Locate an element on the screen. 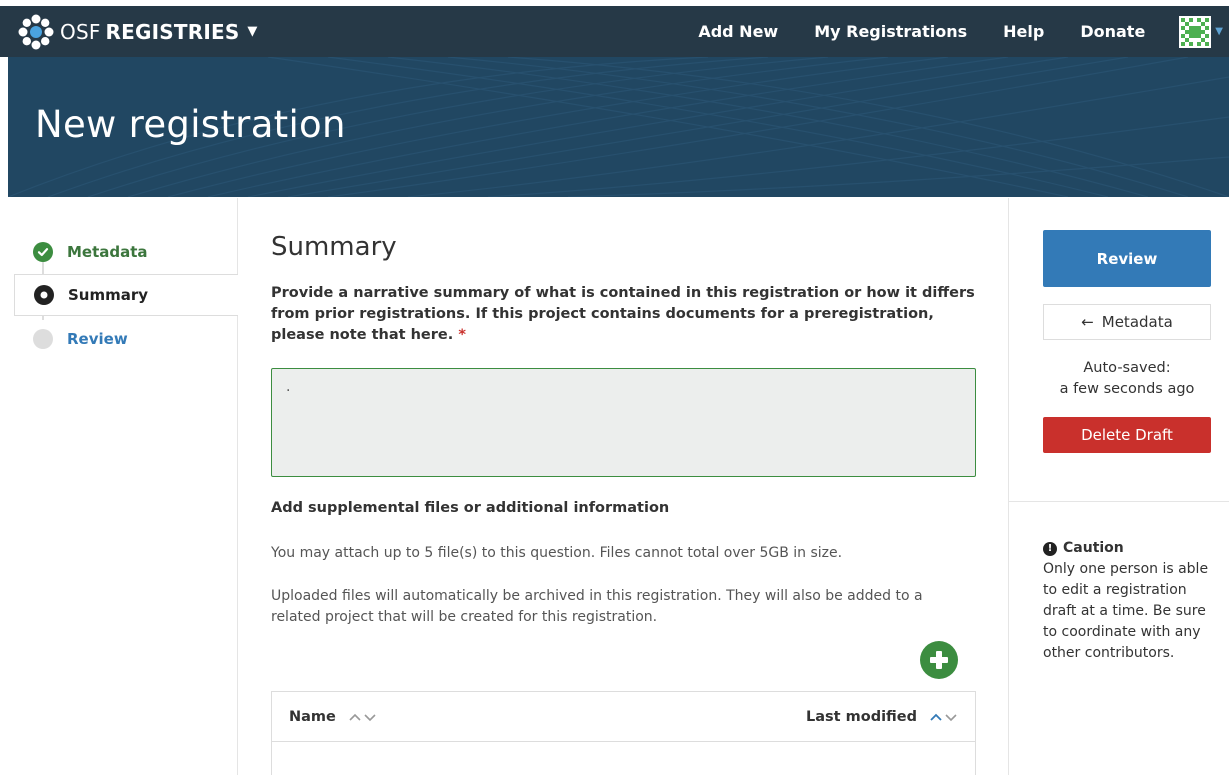  user-avatar-icon is located at coordinates (1195, 31).